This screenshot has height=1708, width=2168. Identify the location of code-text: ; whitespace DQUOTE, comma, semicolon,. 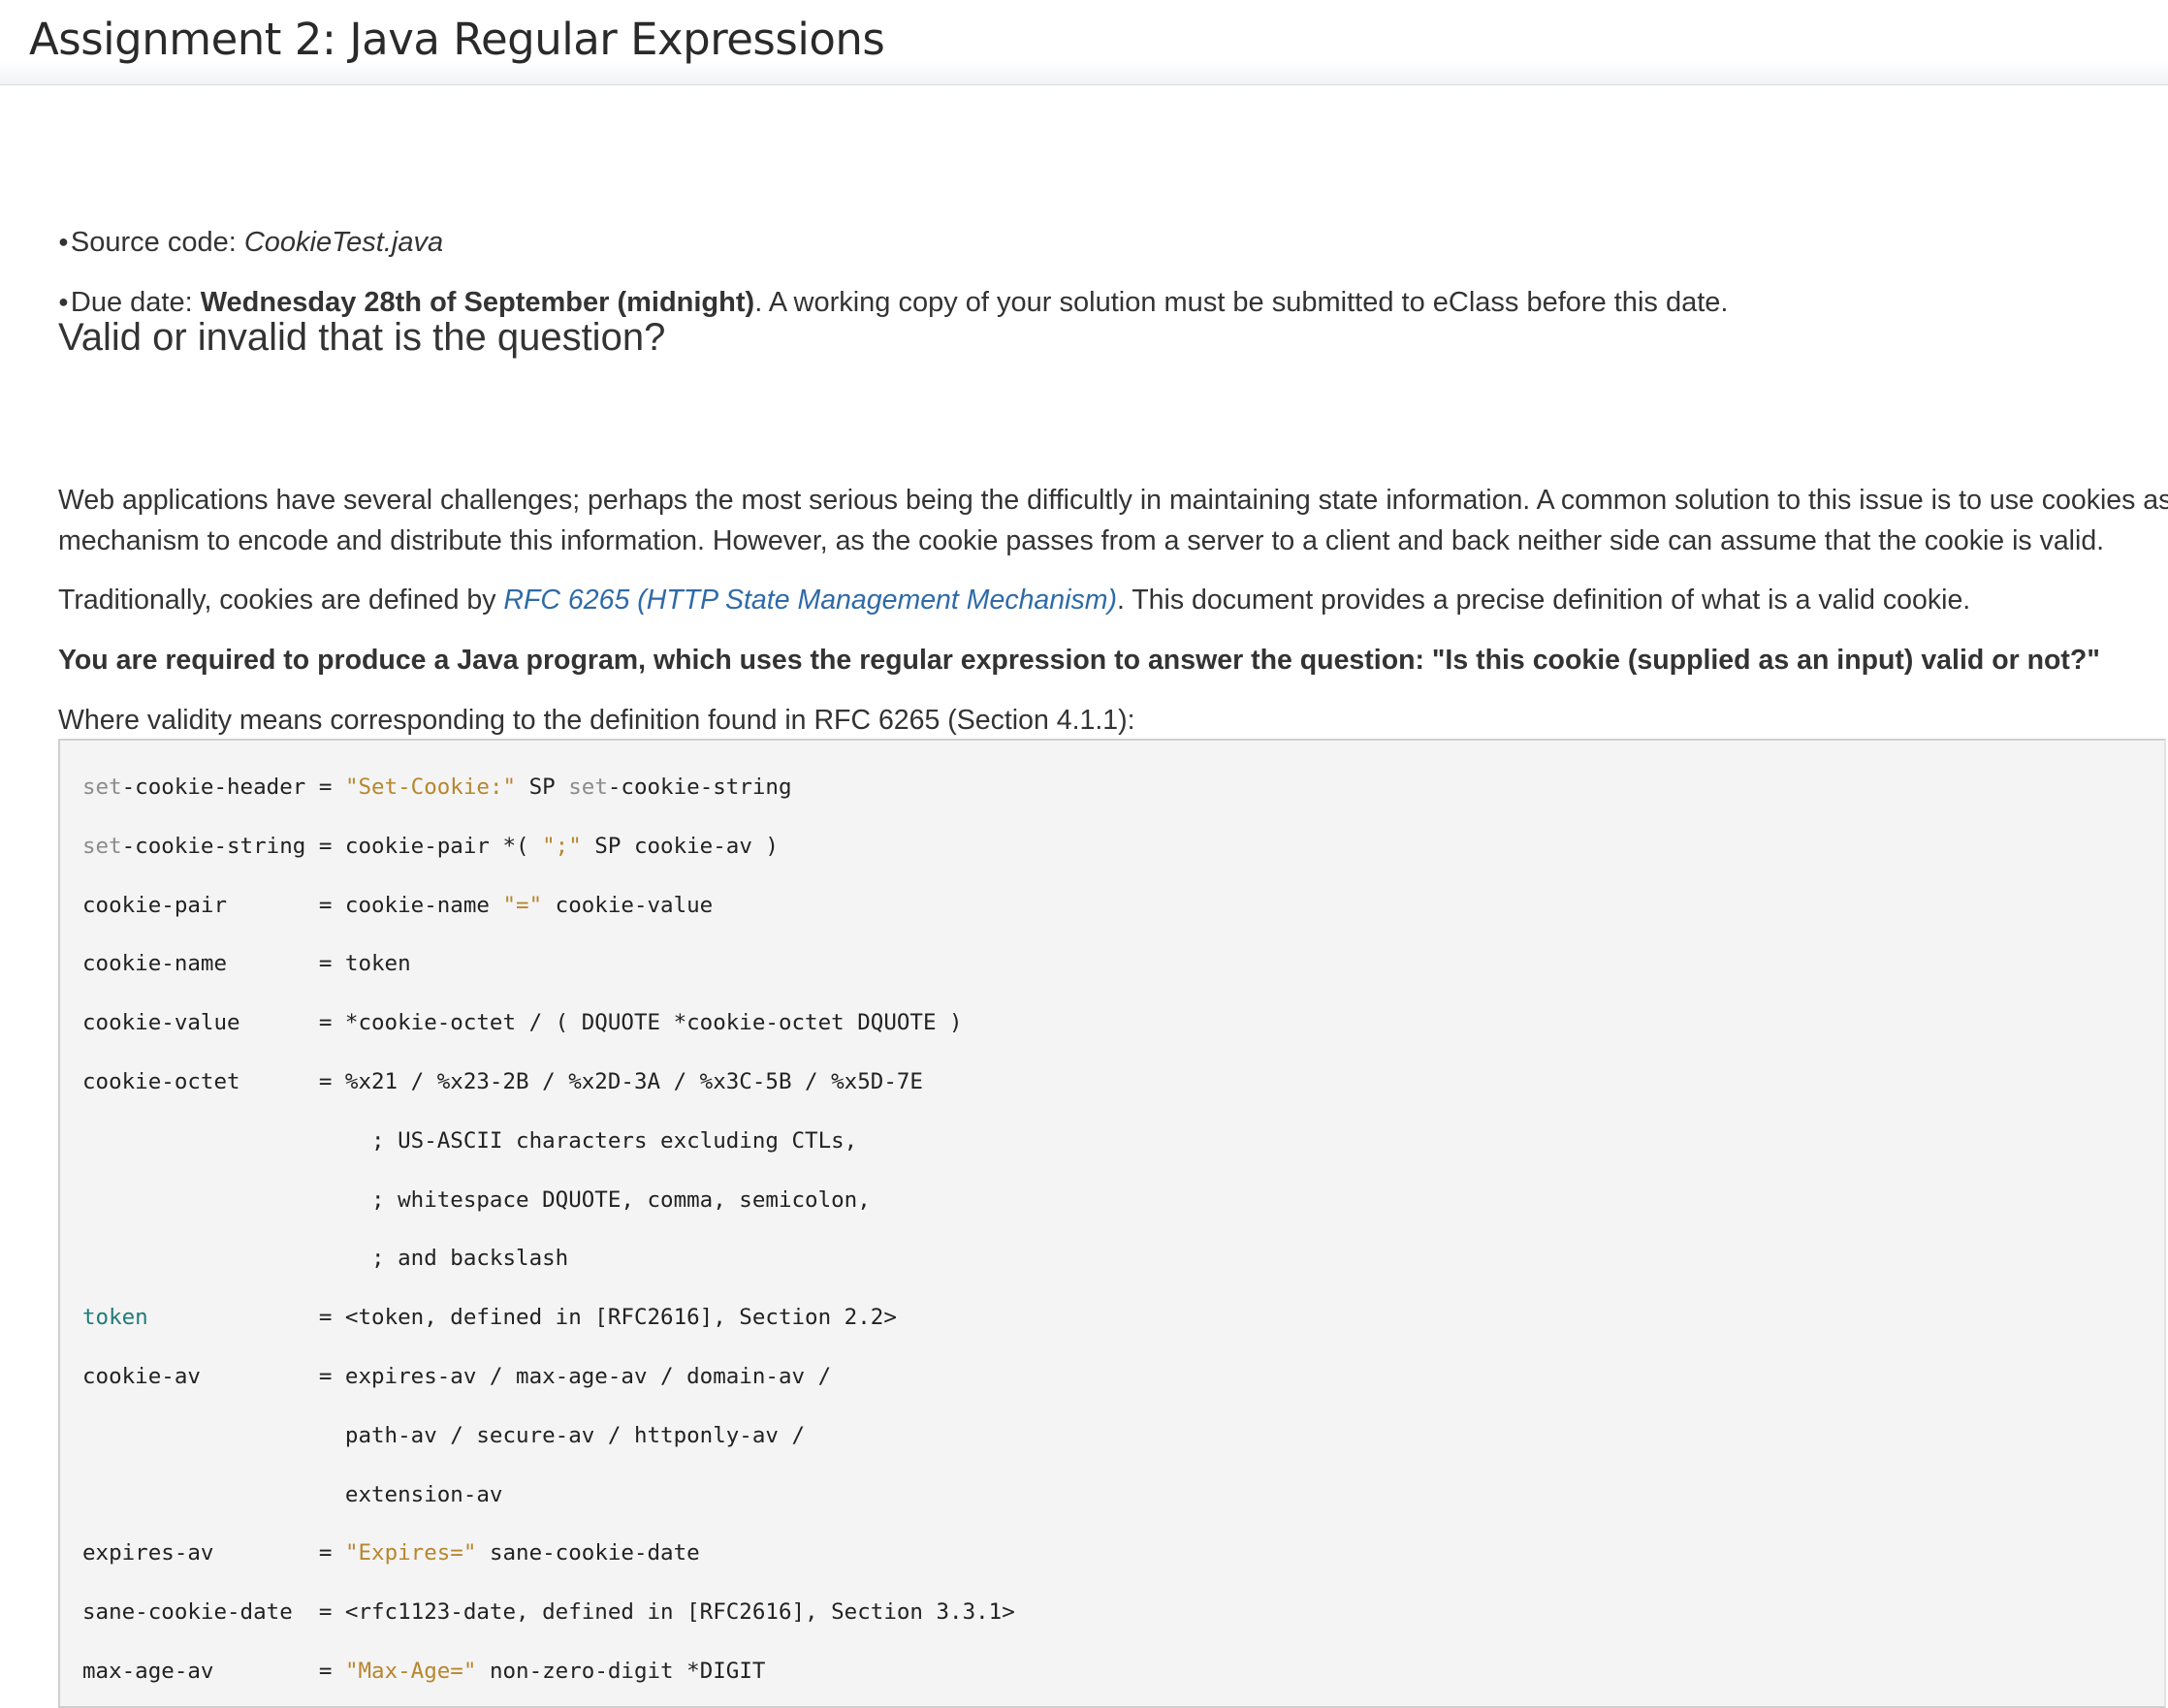
(476, 1199).